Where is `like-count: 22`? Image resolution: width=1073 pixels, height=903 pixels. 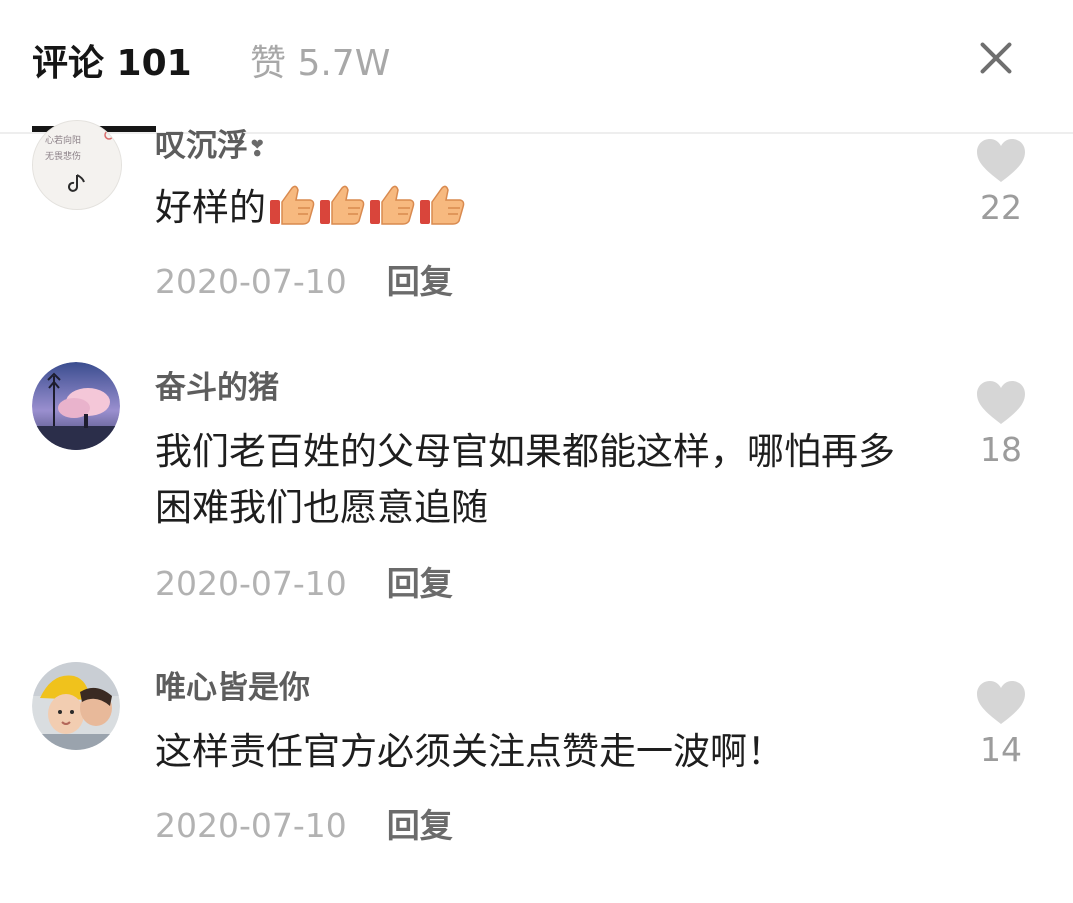 like-count: 22 is located at coordinates (1001, 207).